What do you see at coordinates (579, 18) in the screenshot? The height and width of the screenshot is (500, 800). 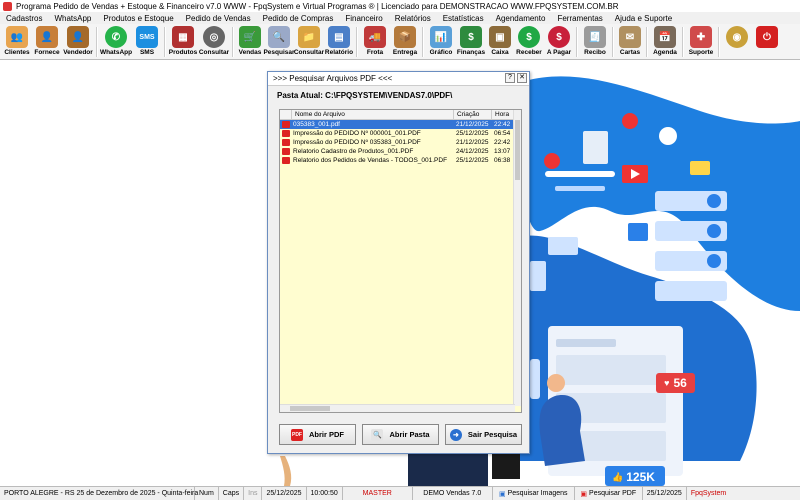 I see `menu-ferramentas: Ferramentas` at bounding box center [579, 18].